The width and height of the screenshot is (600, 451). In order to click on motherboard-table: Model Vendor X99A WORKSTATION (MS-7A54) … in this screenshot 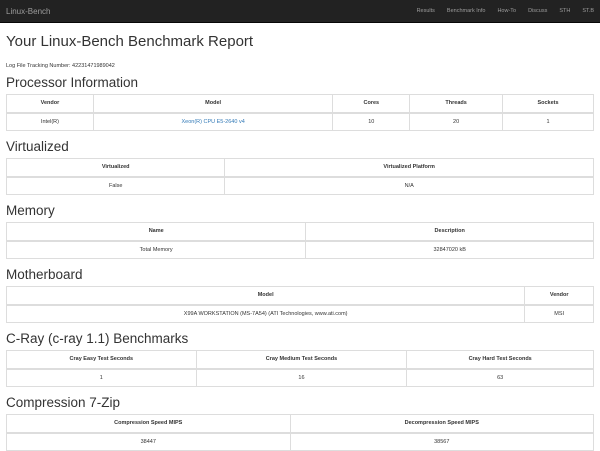, I will do `click(299, 304)`.